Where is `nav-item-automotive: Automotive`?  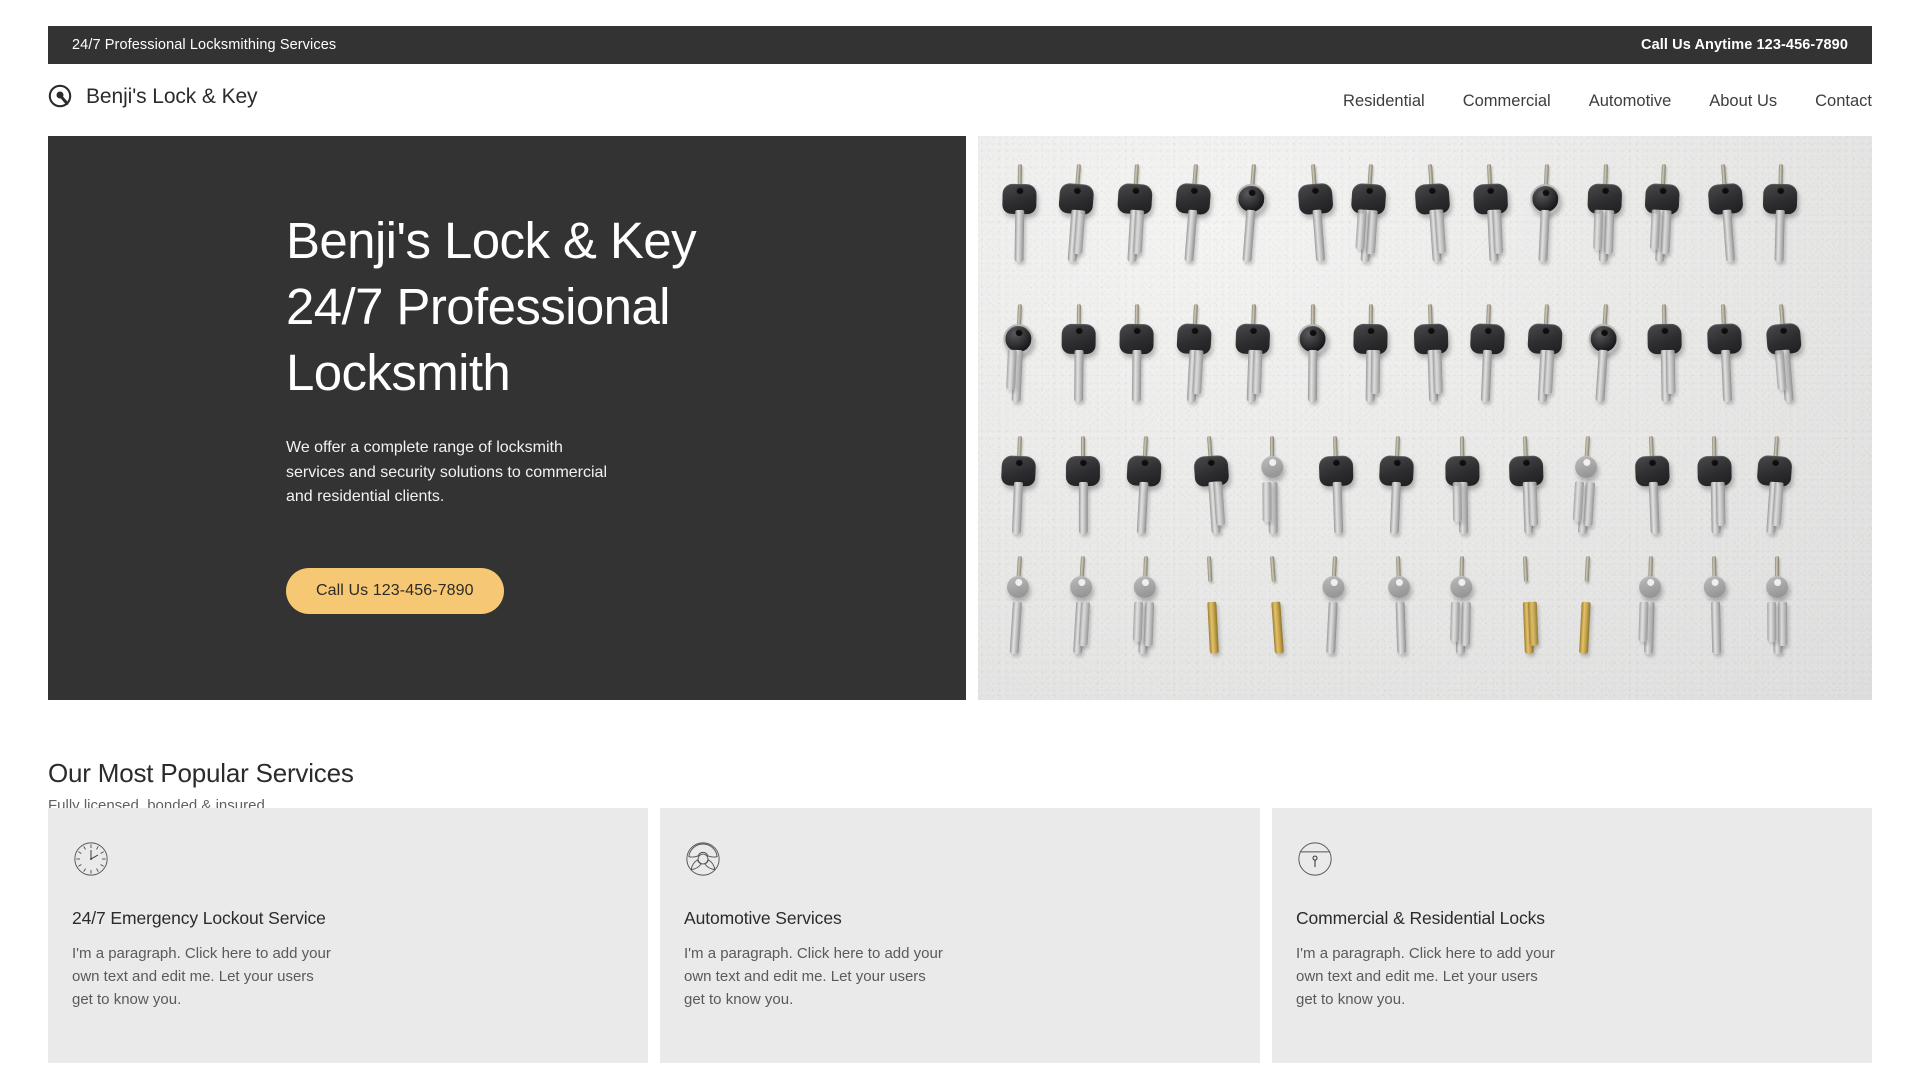 nav-item-automotive: Automotive is located at coordinates (1630, 101).